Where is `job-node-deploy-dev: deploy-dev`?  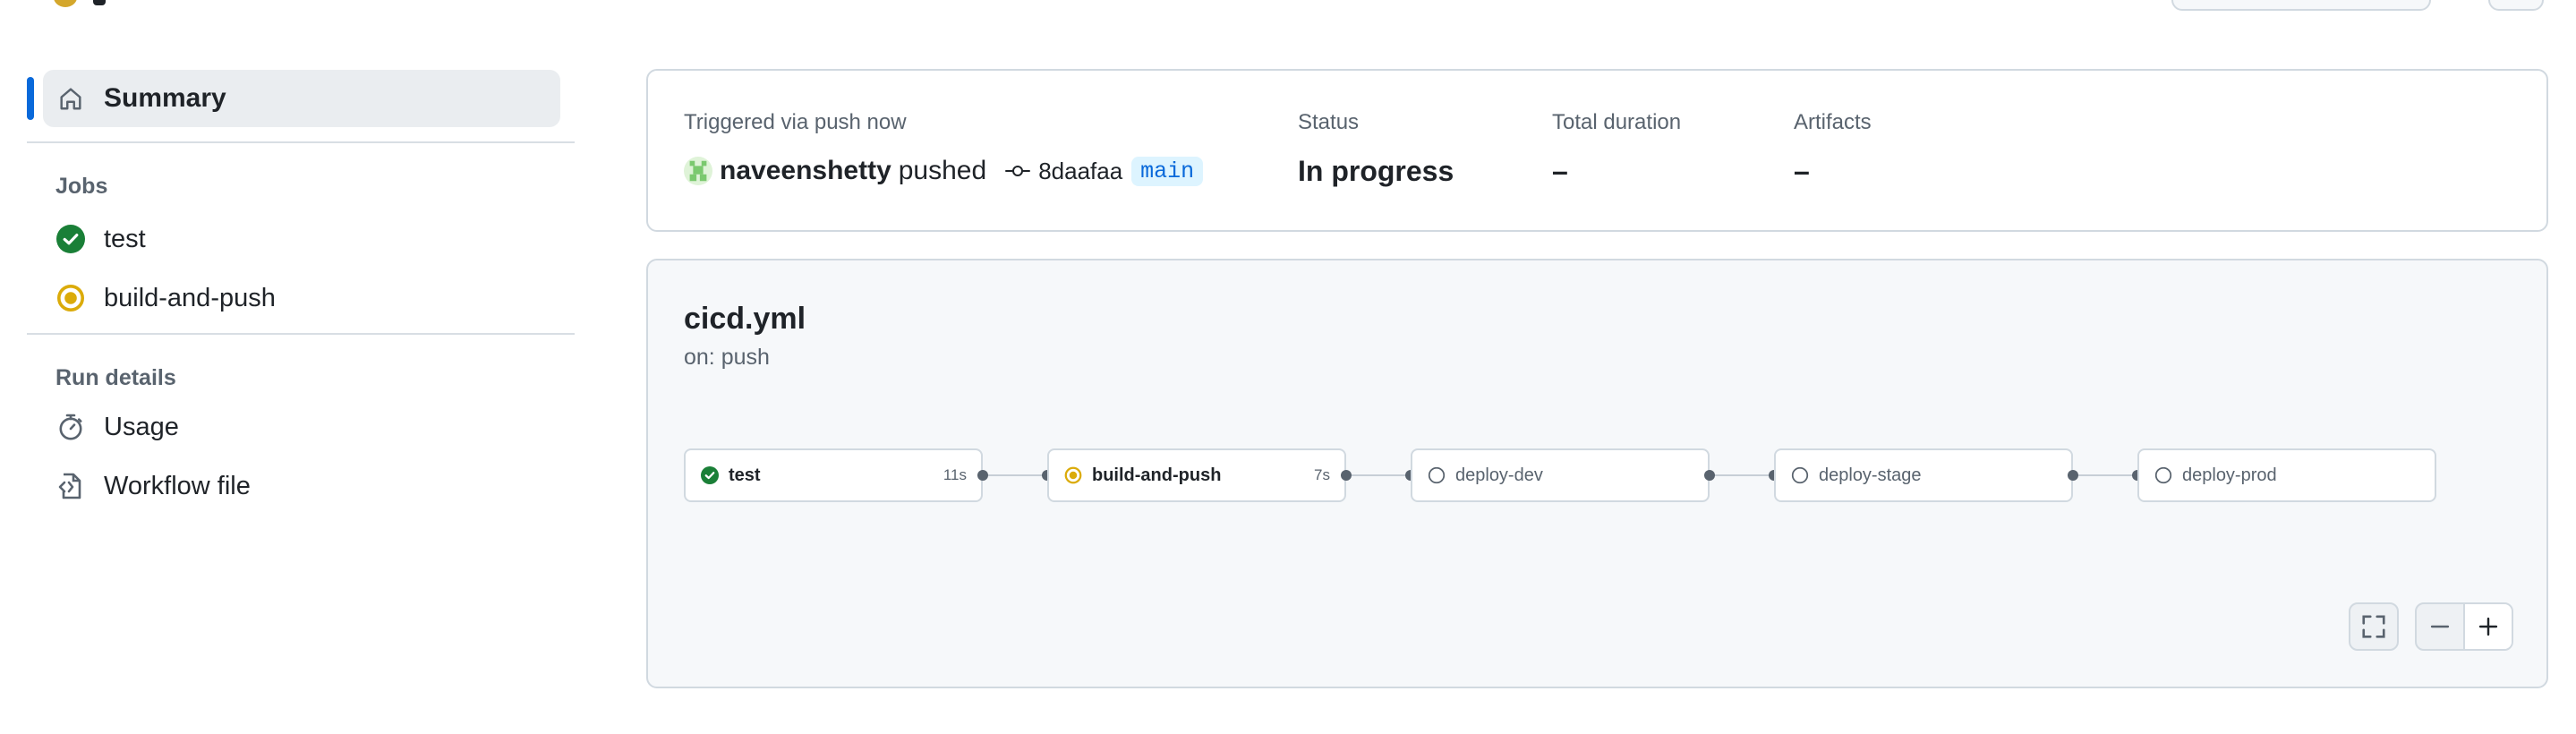 job-node-deploy-dev: deploy-dev is located at coordinates (1560, 475).